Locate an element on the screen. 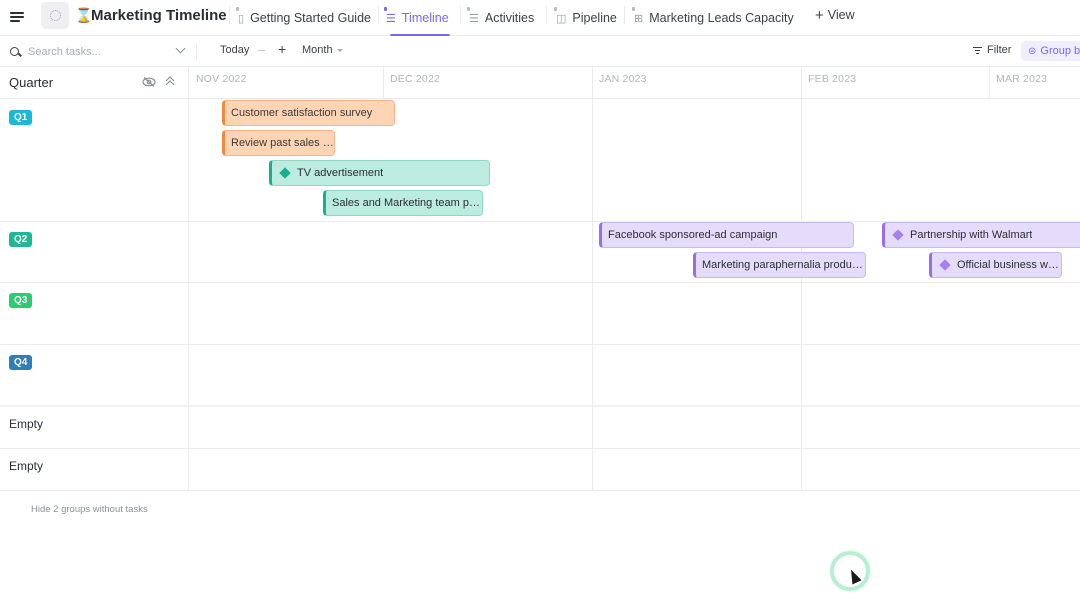 The width and height of the screenshot is (1080, 608). group-badge-q2: Q2 is located at coordinates (21, 239).